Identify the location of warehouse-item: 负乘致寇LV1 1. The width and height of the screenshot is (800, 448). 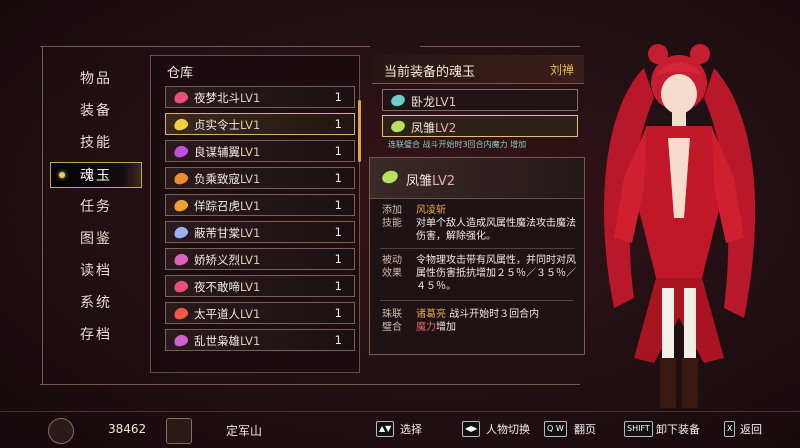
(260, 178).